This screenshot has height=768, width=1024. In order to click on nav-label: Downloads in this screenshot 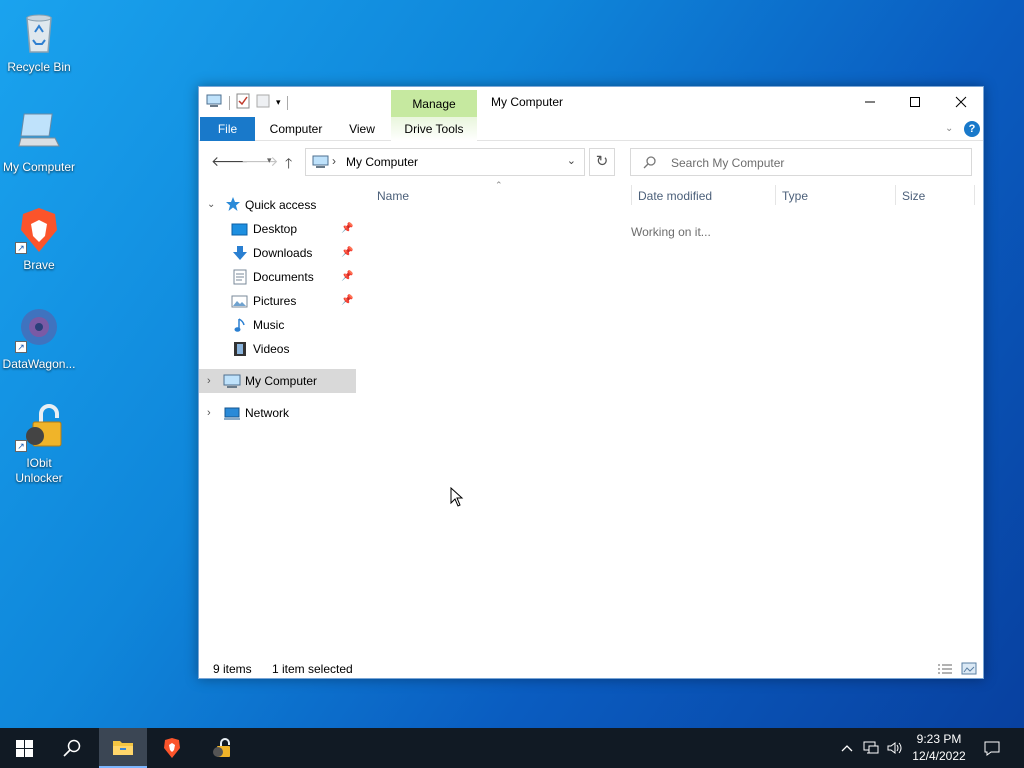, I will do `click(283, 253)`.